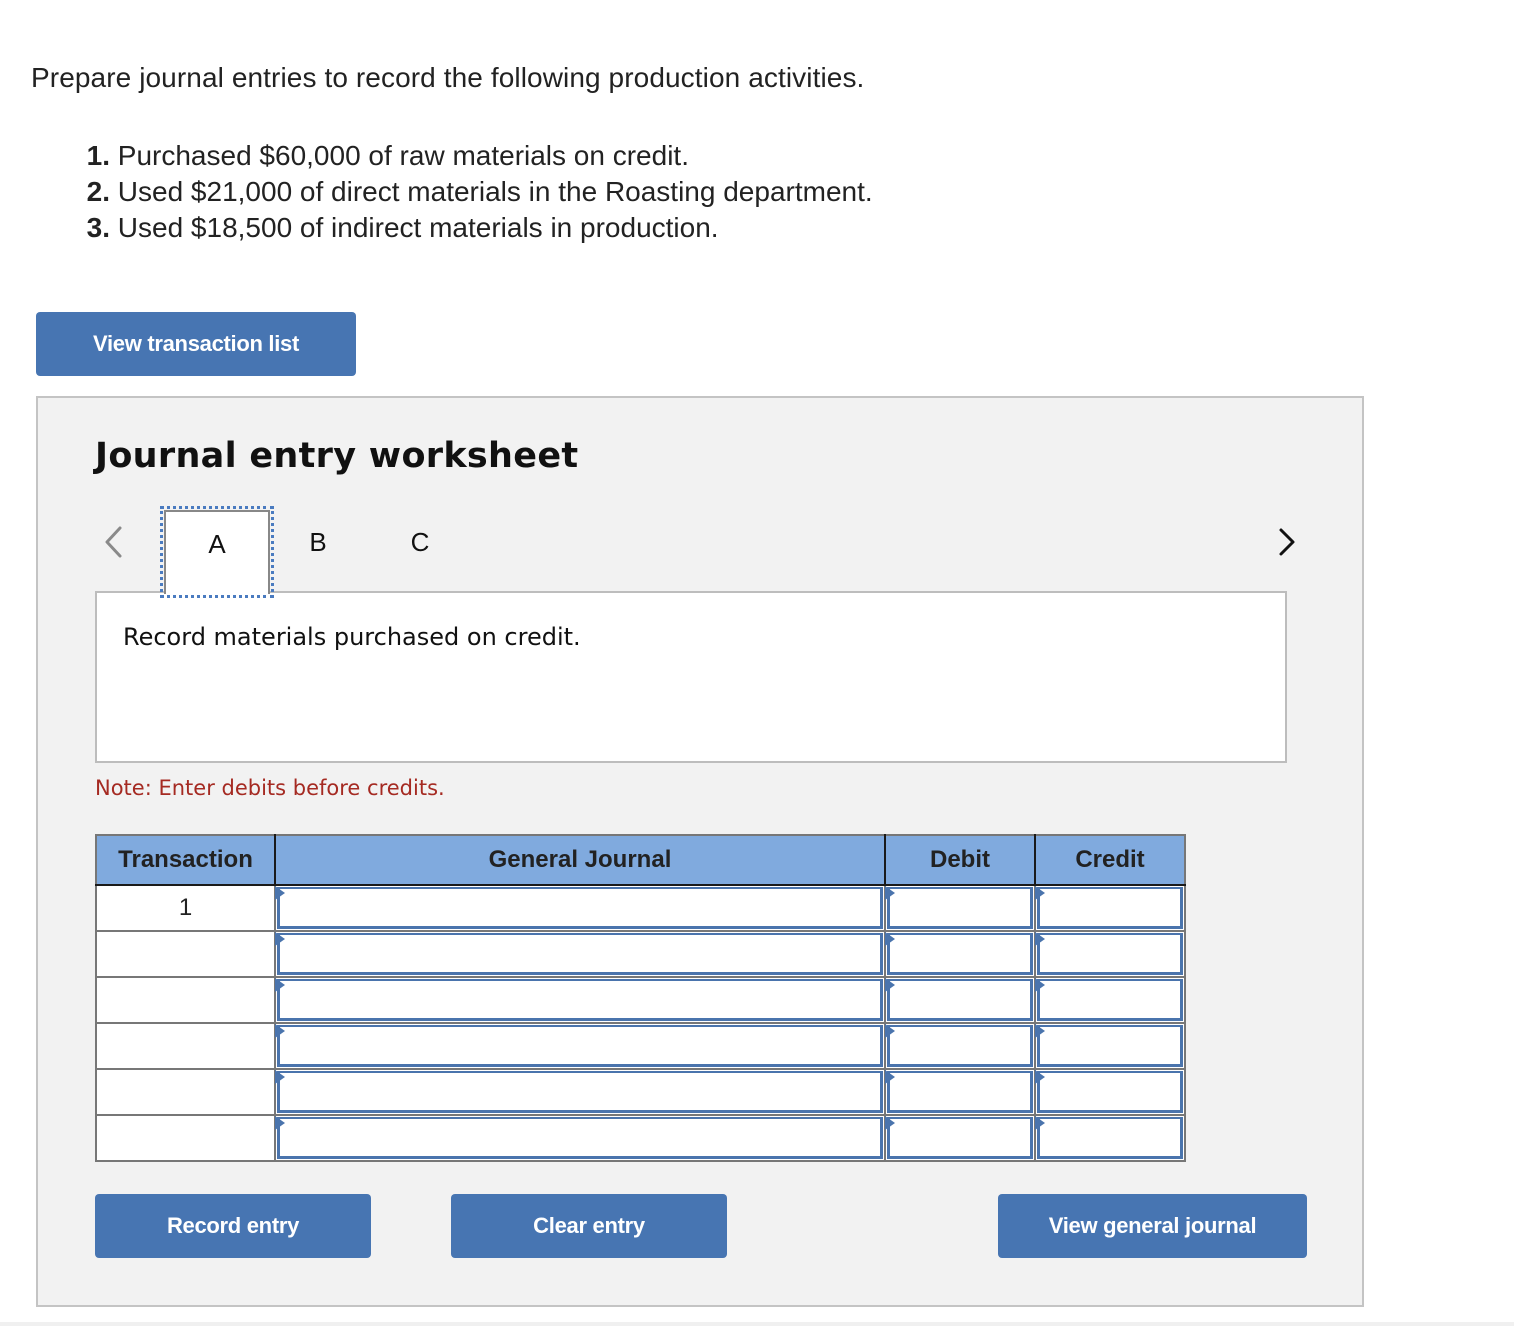 Image resolution: width=1514 pixels, height=1326 pixels. What do you see at coordinates (233, 1226) in the screenshot?
I see `record-entry-button: Record entry` at bounding box center [233, 1226].